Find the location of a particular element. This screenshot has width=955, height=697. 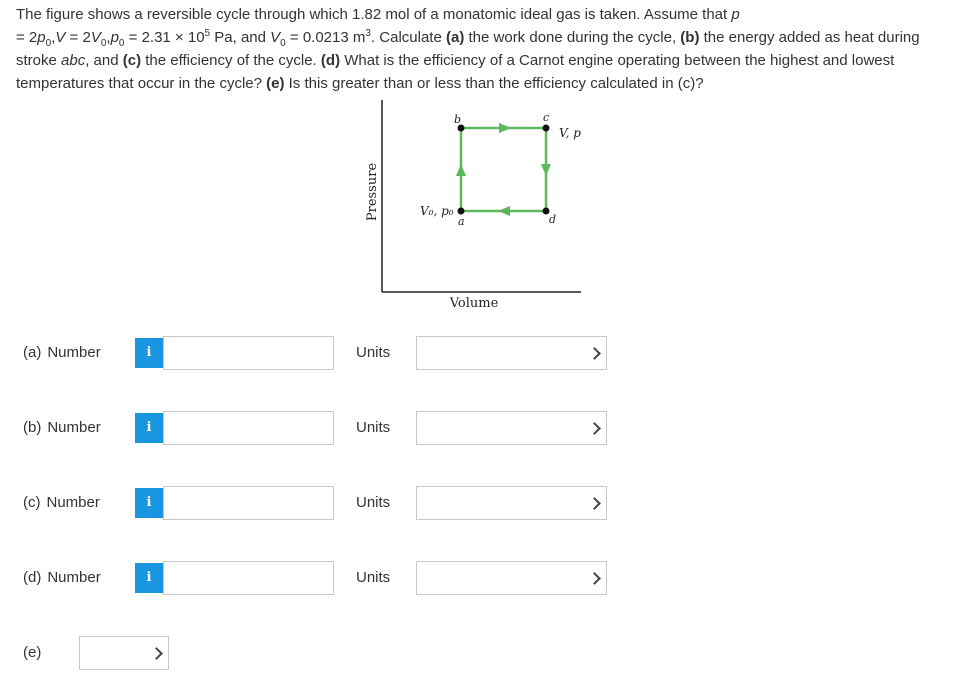

part-label-b: (b) Number is located at coordinates (62, 427).